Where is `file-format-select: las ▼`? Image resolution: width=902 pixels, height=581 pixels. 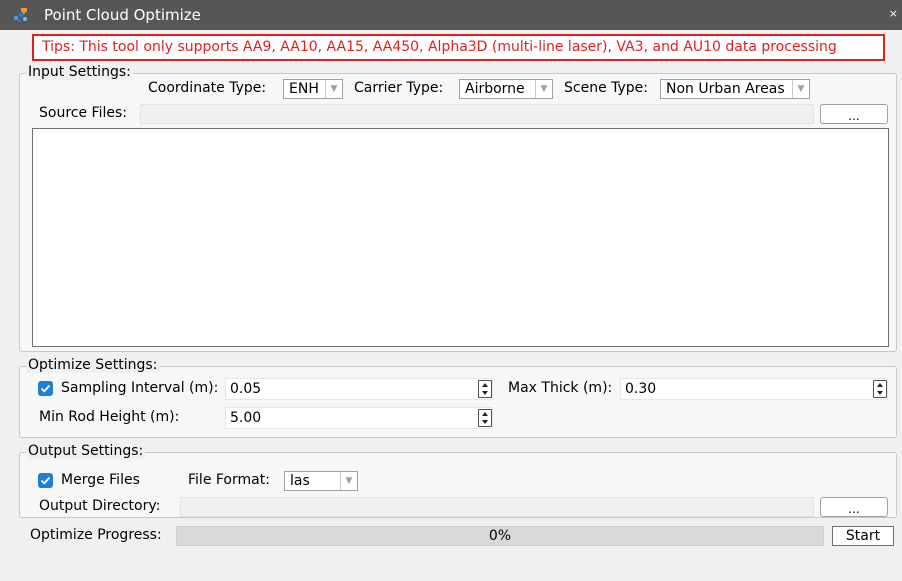 file-format-select: las ▼ is located at coordinates (321, 481).